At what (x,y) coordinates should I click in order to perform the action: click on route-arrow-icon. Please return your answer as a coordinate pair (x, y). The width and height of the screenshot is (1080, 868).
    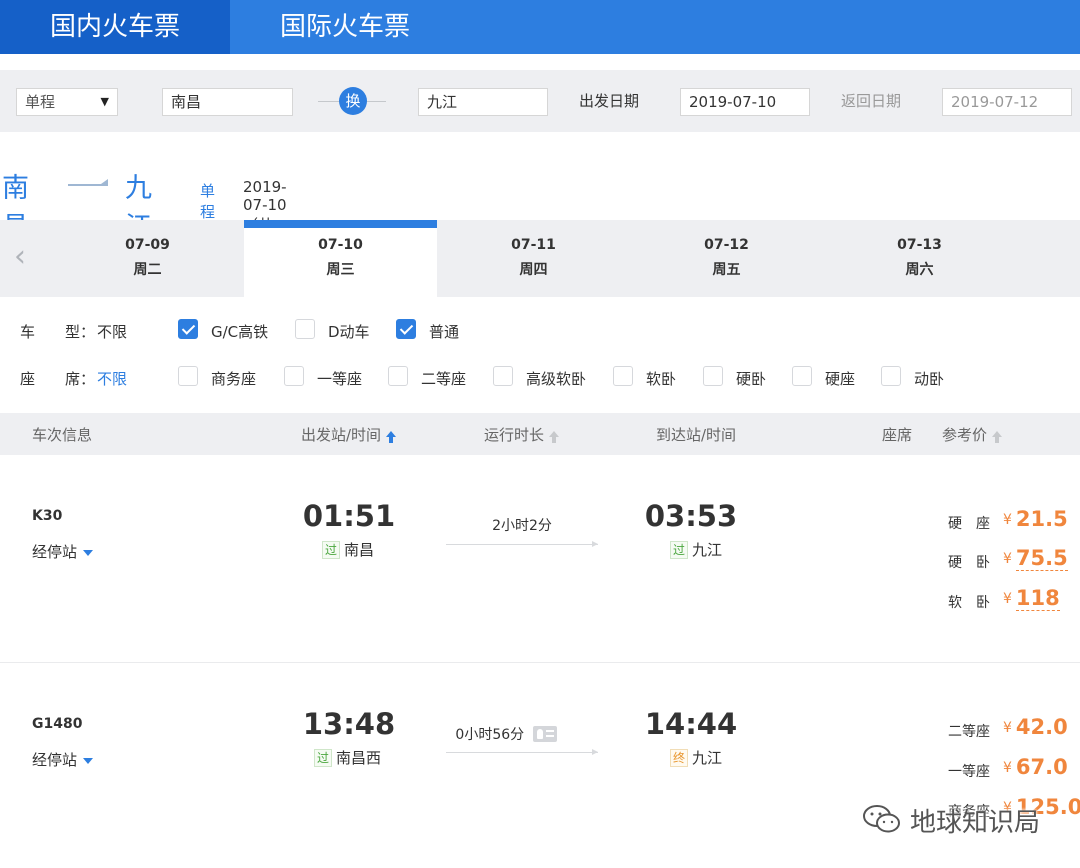
    Looking at the image, I should click on (88, 182).